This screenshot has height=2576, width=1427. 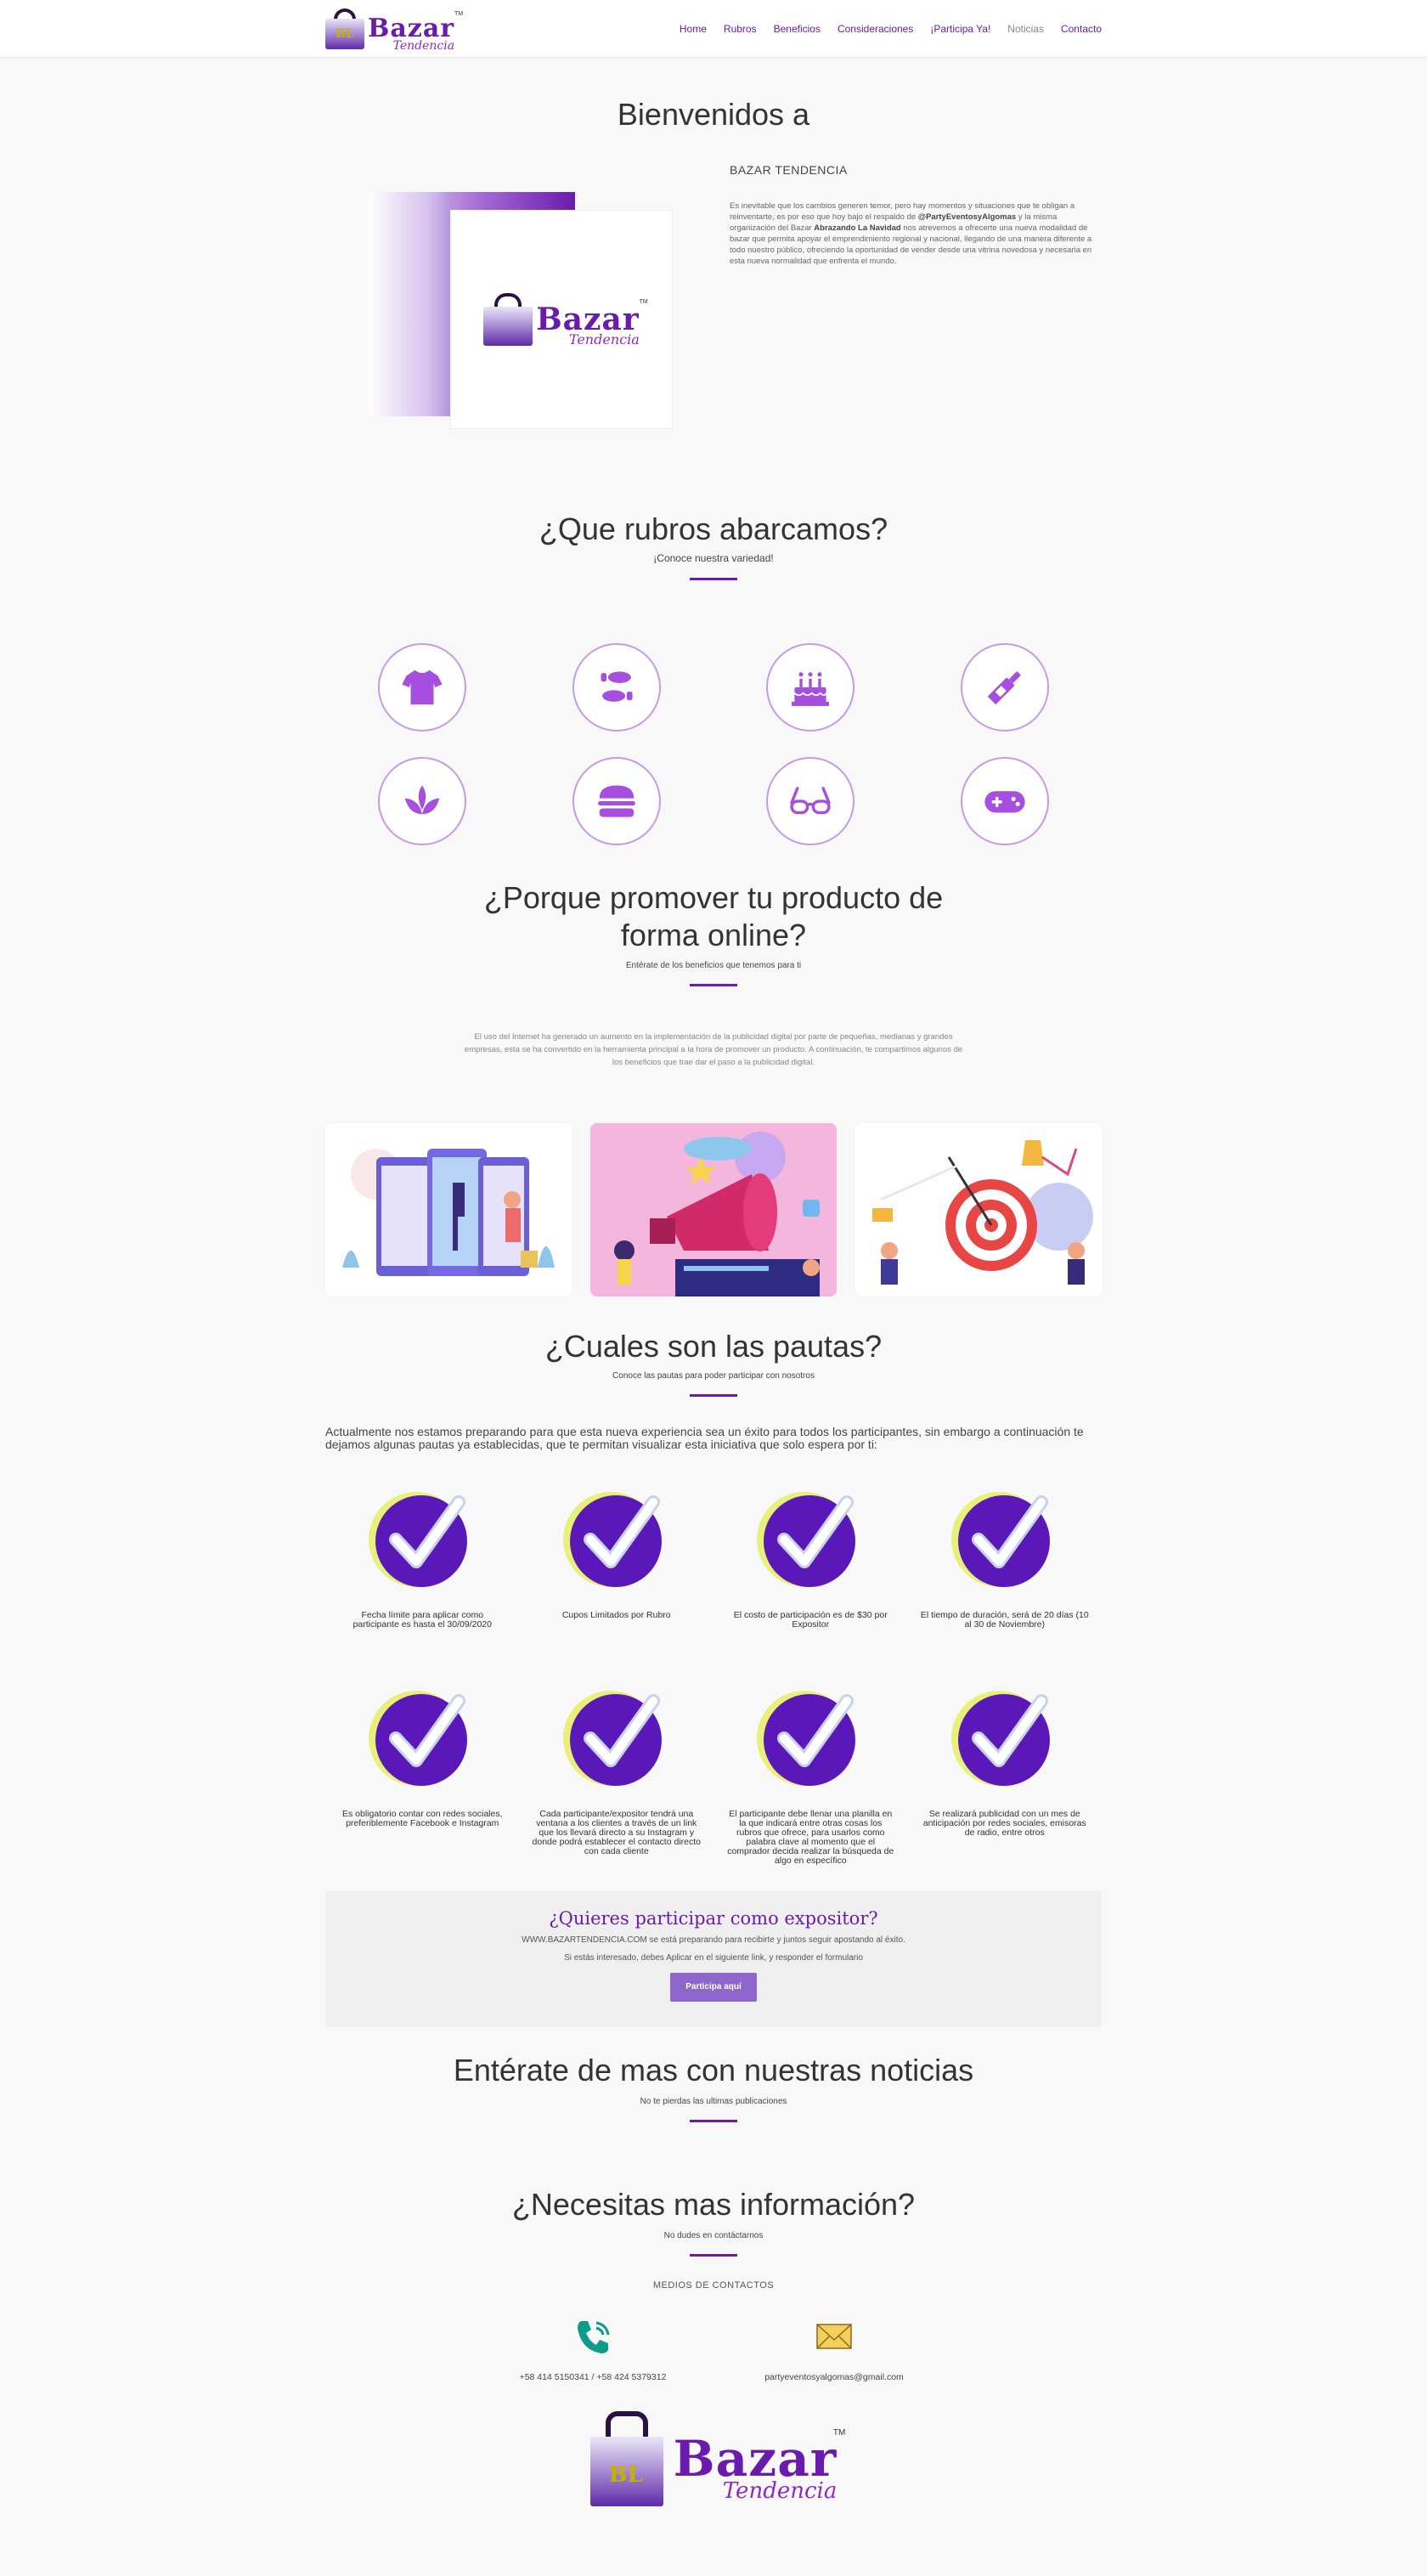 What do you see at coordinates (797, 29) in the screenshot?
I see `nav-beneficios: Beneficios` at bounding box center [797, 29].